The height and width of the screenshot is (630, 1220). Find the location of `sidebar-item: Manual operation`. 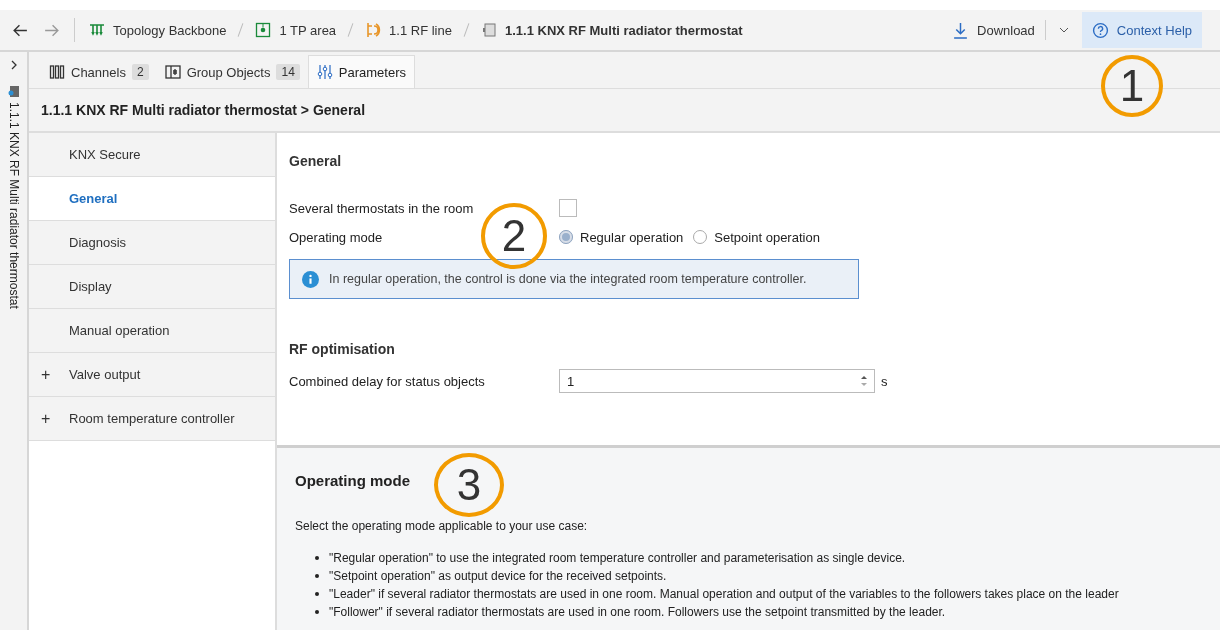

sidebar-item: Manual operation is located at coordinates (152, 331).